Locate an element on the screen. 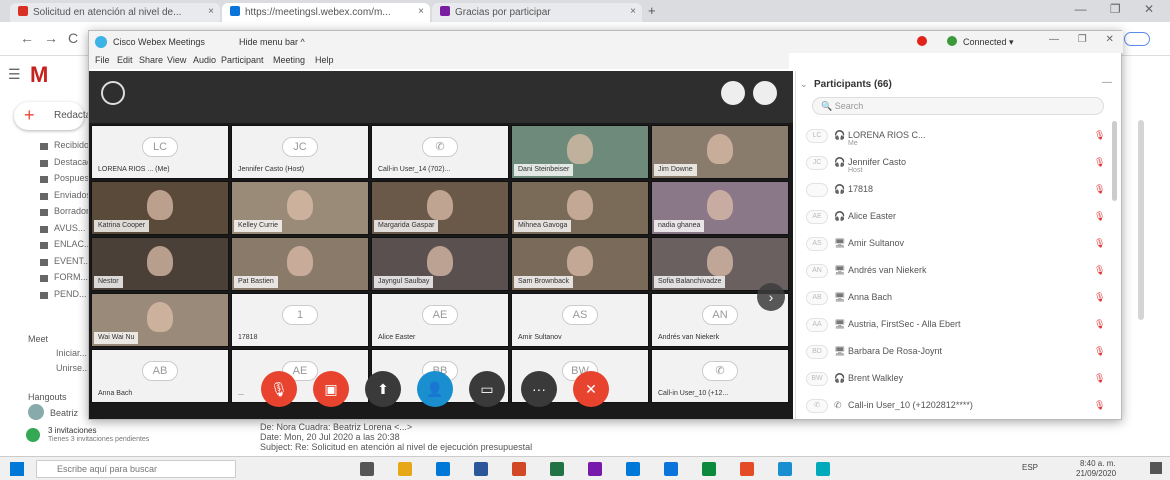 The image size is (1170, 480). video-tile: nadia ghanea is located at coordinates (720, 208).